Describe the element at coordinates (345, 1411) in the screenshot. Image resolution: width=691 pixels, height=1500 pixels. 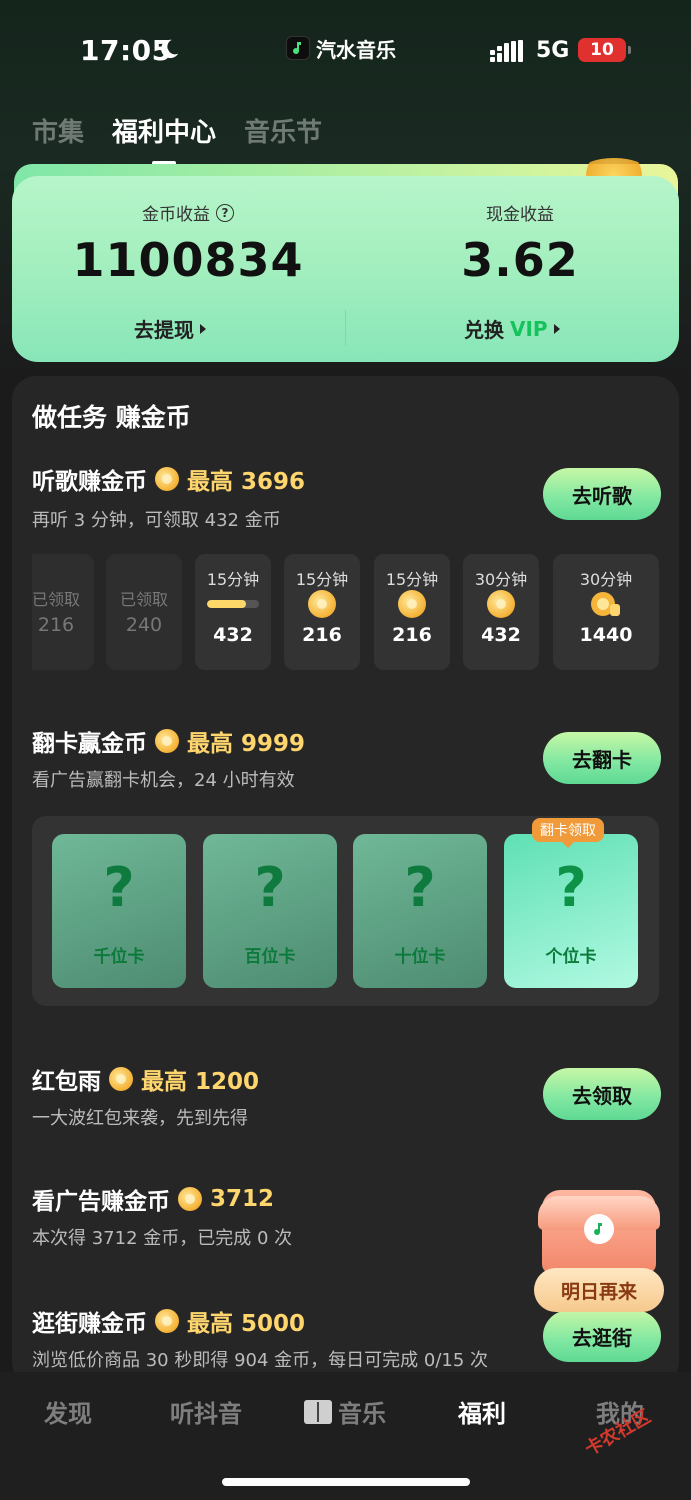
I see `nav-music: 音乐` at that location.